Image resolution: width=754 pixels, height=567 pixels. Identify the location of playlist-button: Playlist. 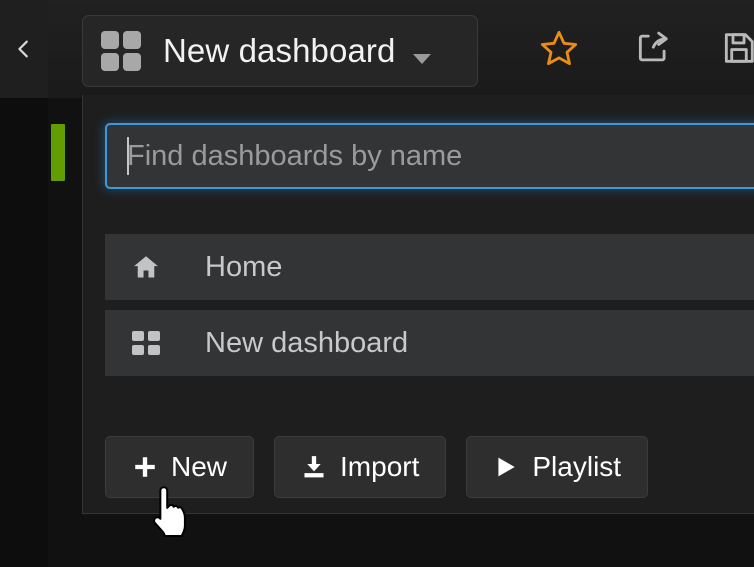
(557, 467).